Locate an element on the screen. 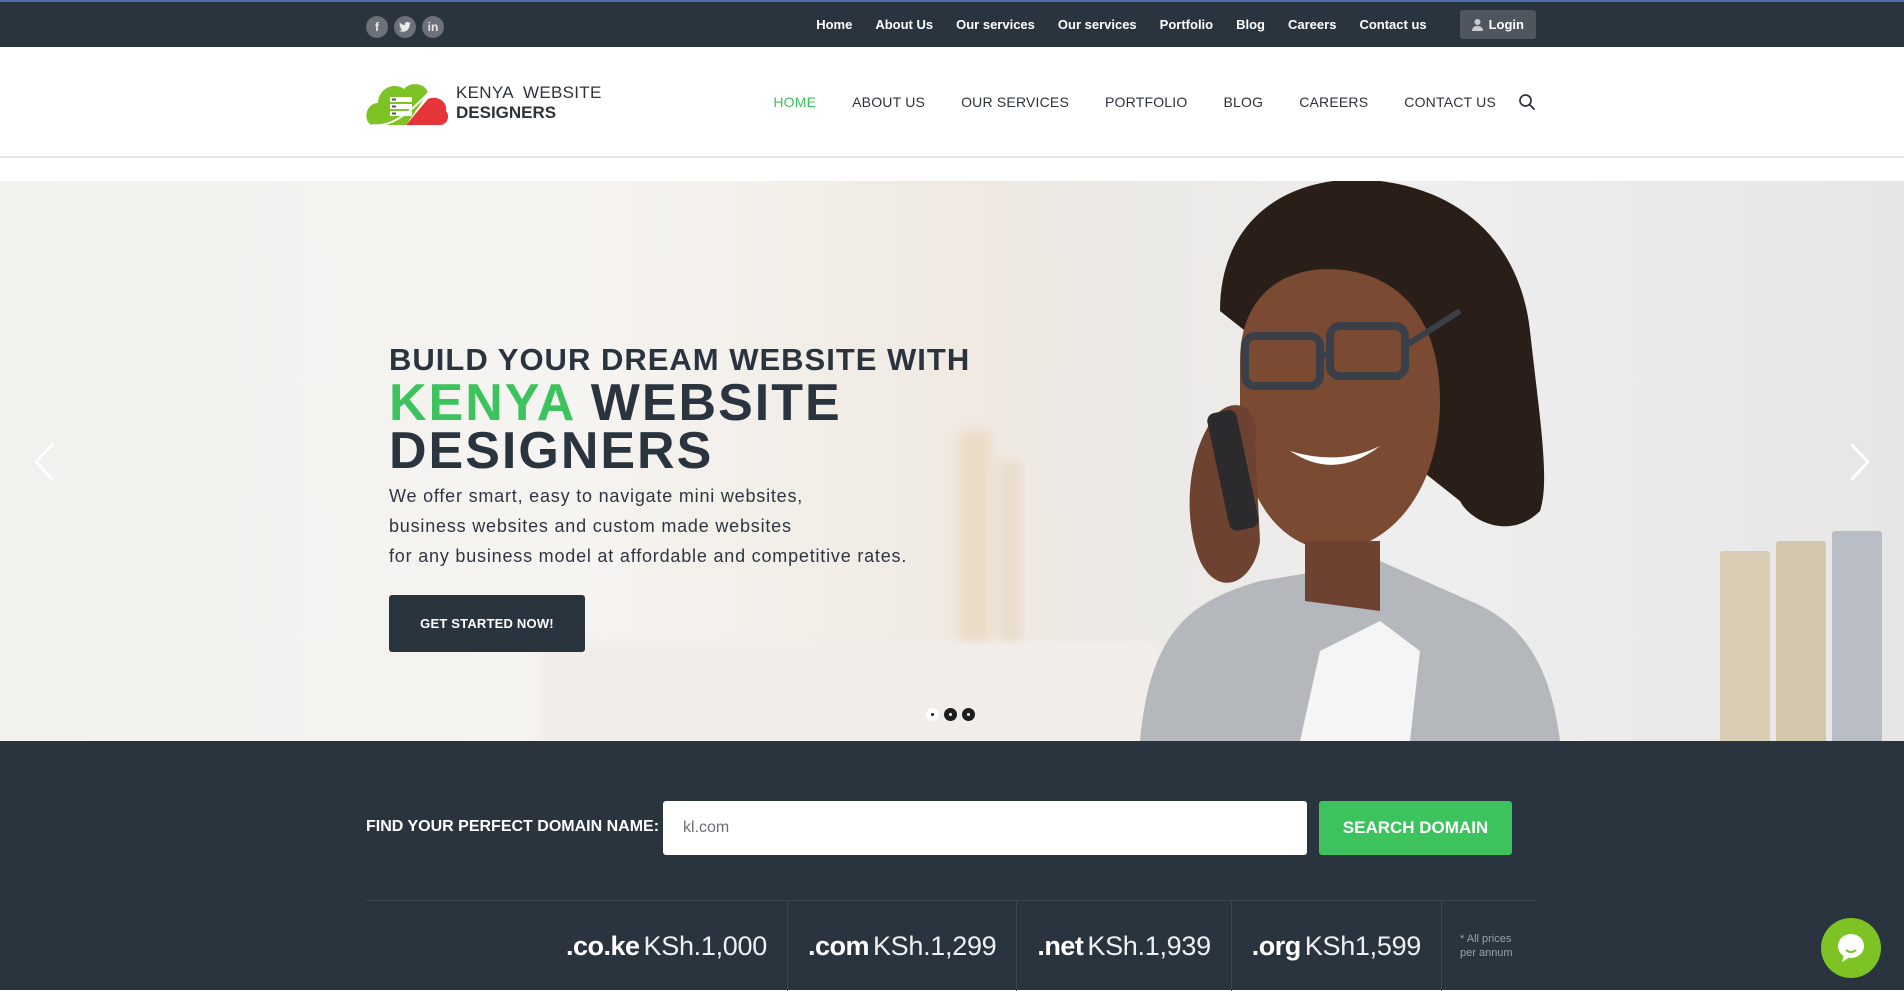  login-button: Login is located at coordinates (1497, 24).